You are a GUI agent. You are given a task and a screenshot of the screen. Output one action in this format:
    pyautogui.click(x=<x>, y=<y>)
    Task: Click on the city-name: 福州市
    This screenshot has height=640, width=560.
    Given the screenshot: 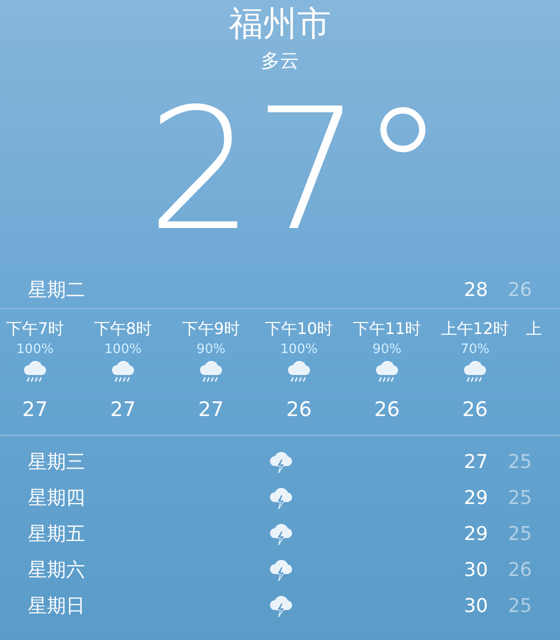 What is the action you would take?
    pyautogui.click(x=280, y=24)
    